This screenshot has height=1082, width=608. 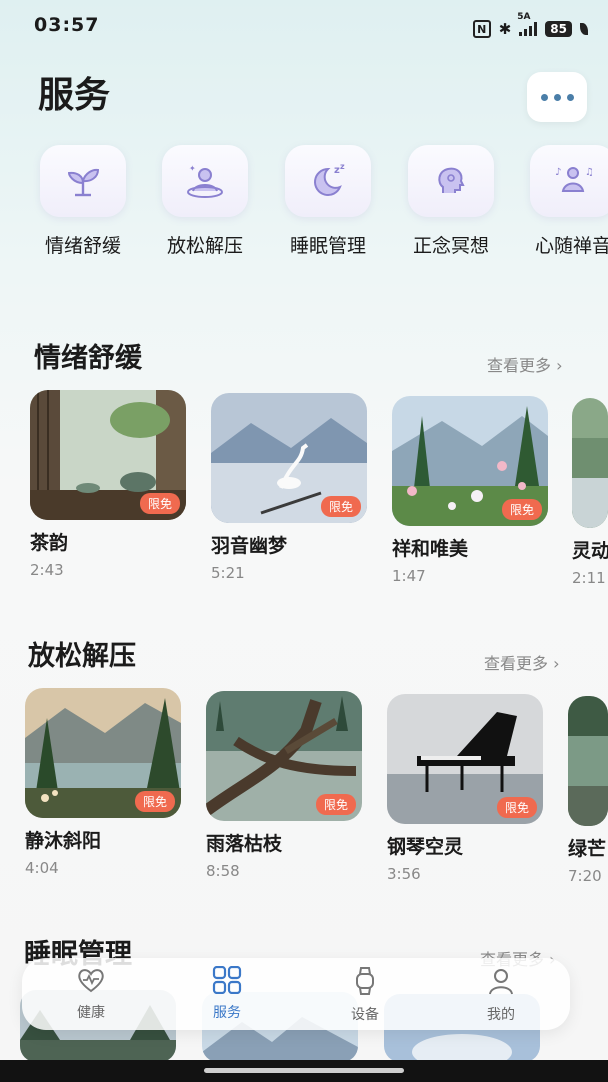 What do you see at coordinates (249, 546) in the screenshot?
I see `card-title: 羽音幽梦` at bounding box center [249, 546].